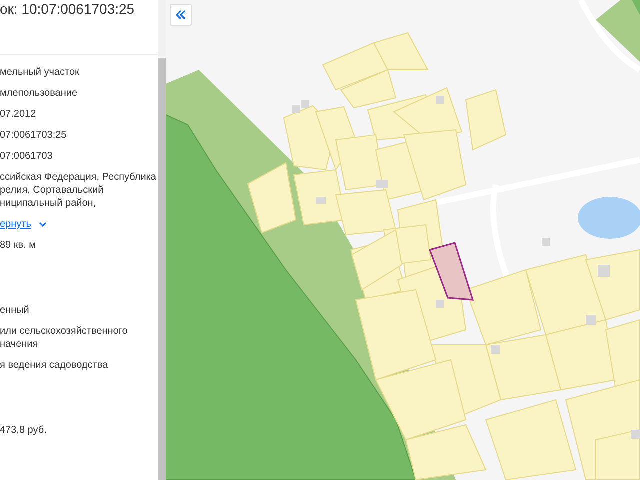 Image resolution: width=640 pixels, height=480 pixels. What do you see at coordinates (16, 224) in the screenshot?
I see `collapse-link: ернуть` at bounding box center [16, 224].